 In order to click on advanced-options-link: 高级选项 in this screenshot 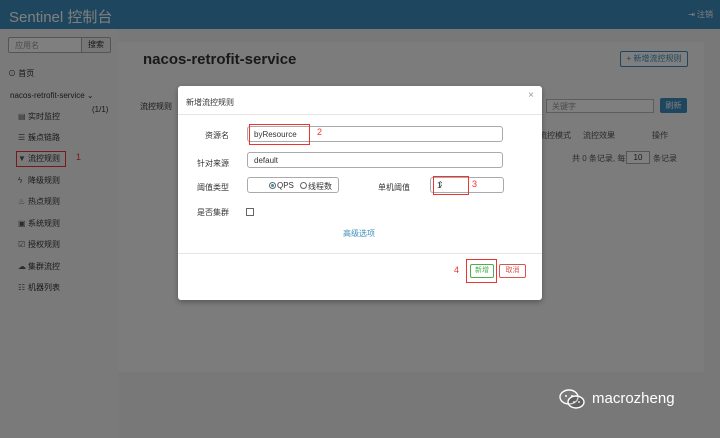, I will do `click(359, 233)`.